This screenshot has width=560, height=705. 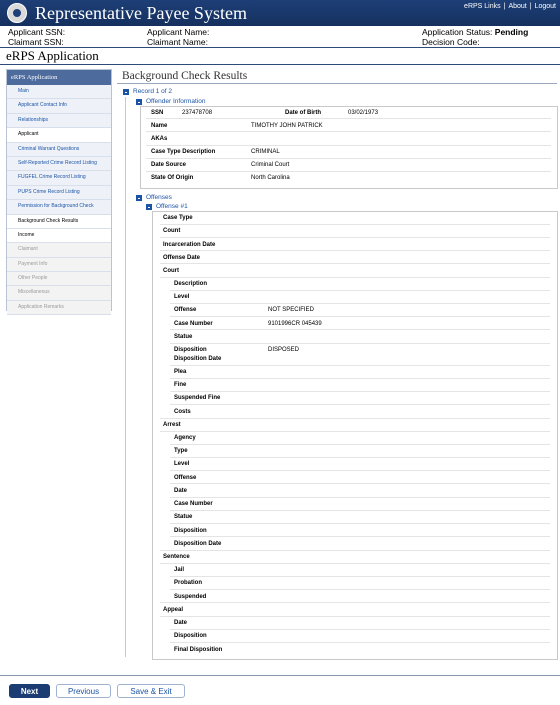 I want to click on application-status-value: Pending, so click(x=511, y=32).